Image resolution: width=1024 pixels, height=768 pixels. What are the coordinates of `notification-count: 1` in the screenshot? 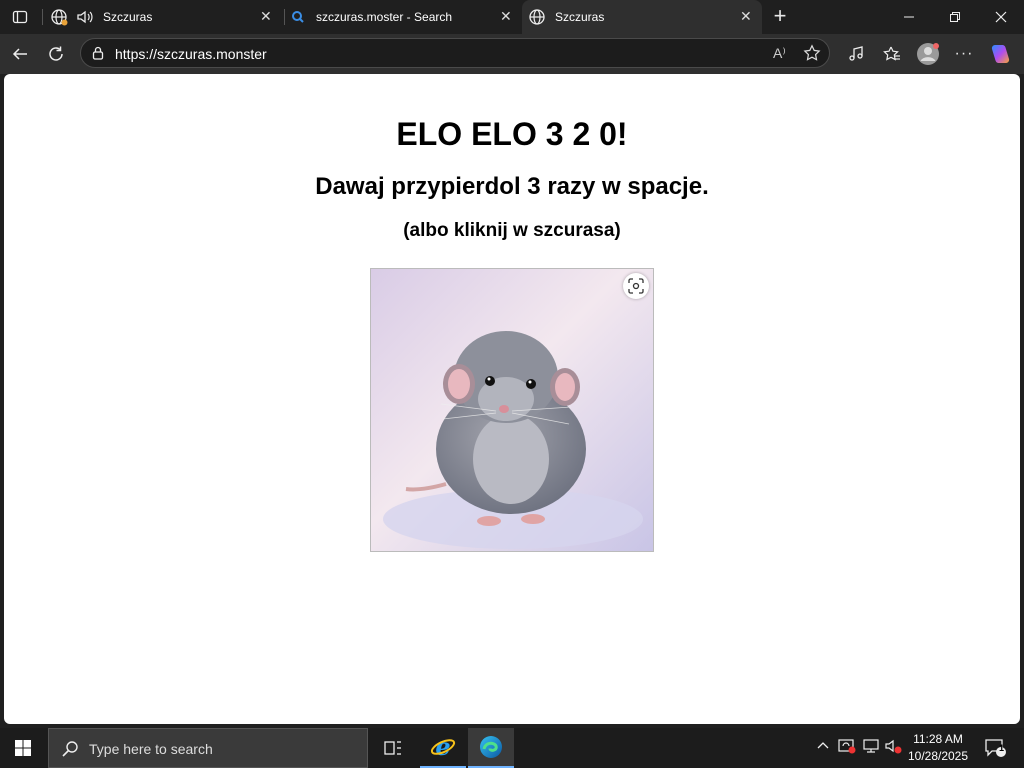 It's located at (1002, 748).